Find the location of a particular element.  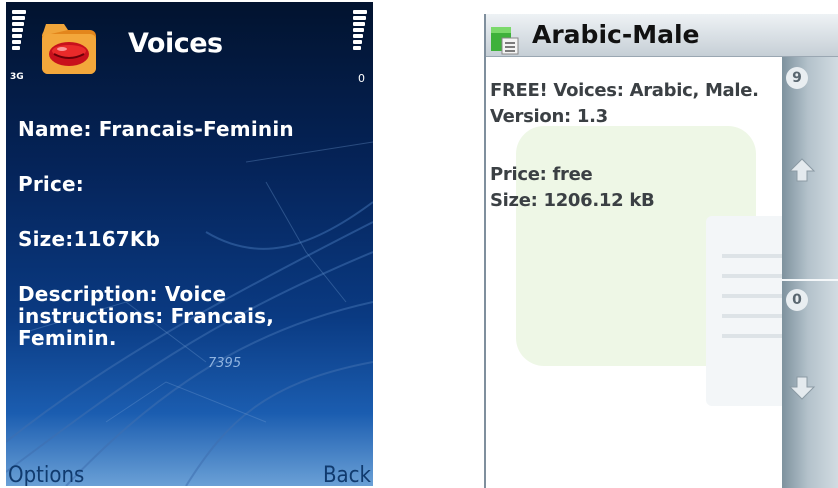

scroll-top-number: 9 is located at coordinates (797, 78).